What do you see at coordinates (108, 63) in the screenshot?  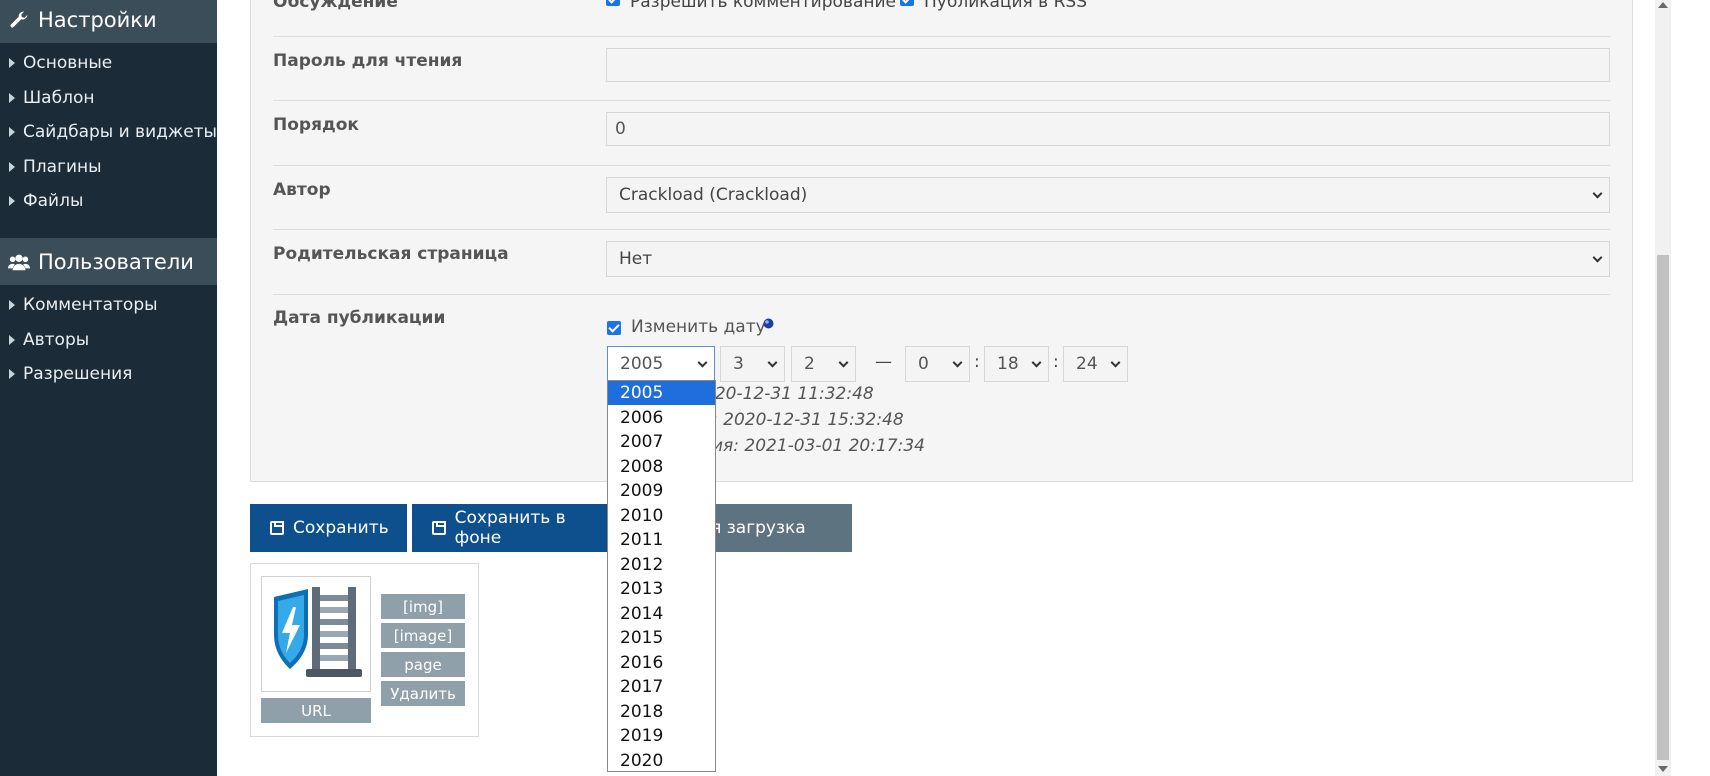 I see `sidebar-item-basic: Основные` at bounding box center [108, 63].